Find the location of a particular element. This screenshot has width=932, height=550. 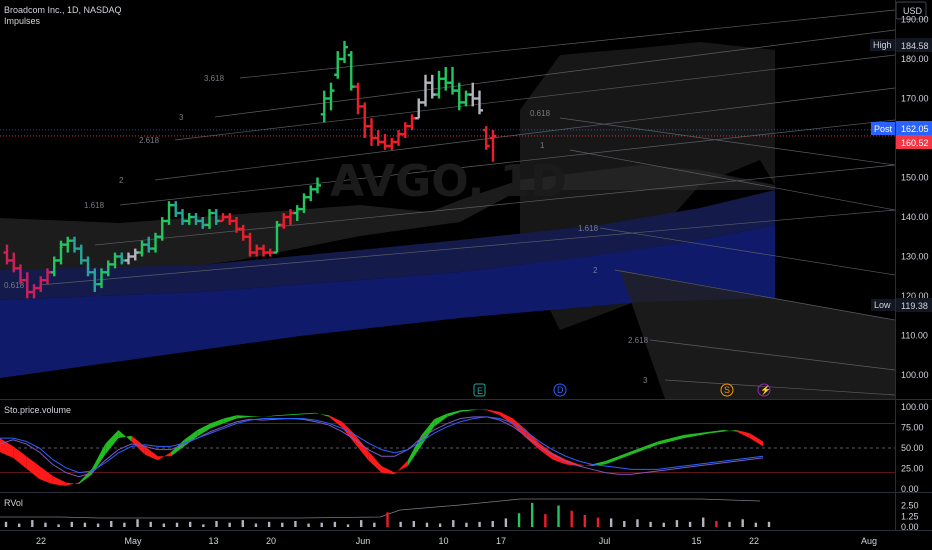

flash-event: ⚡ is located at coordinates (764, 390).